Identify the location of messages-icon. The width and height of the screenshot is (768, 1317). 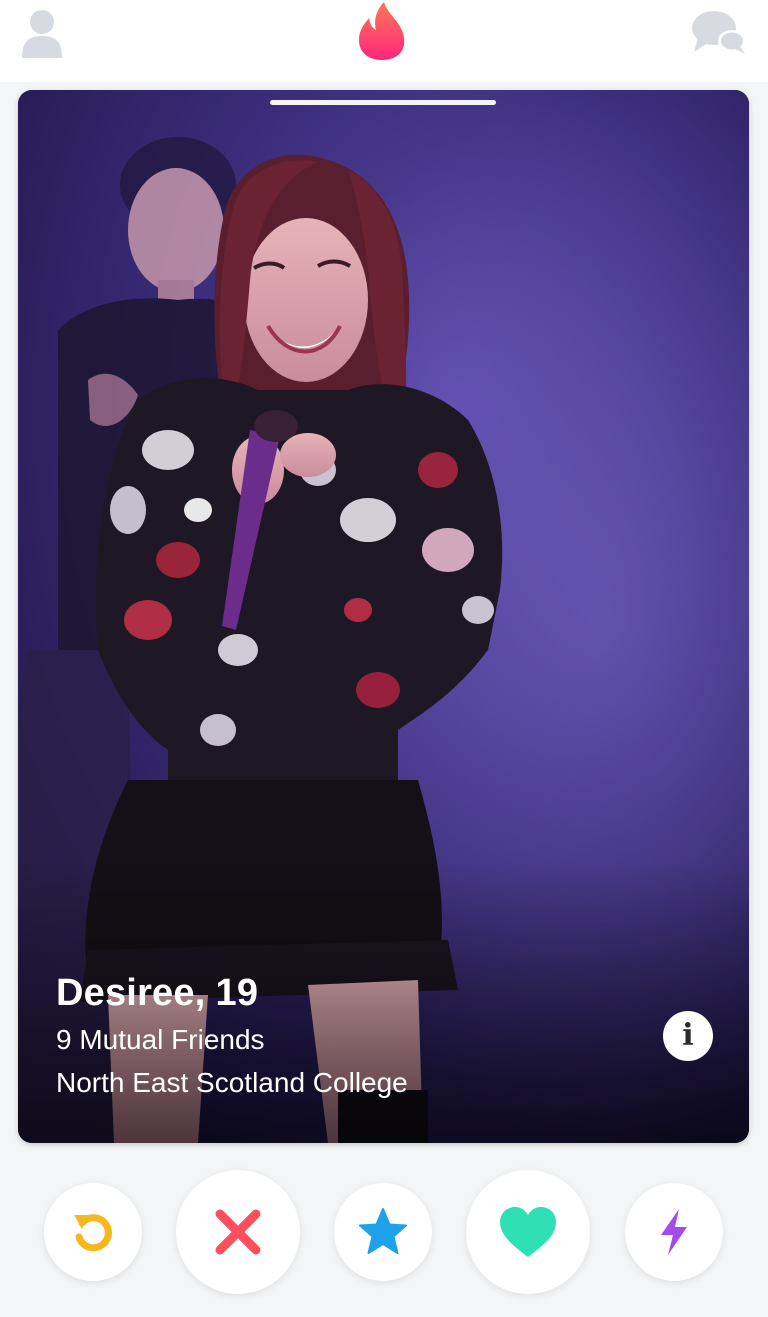
(719, 32).